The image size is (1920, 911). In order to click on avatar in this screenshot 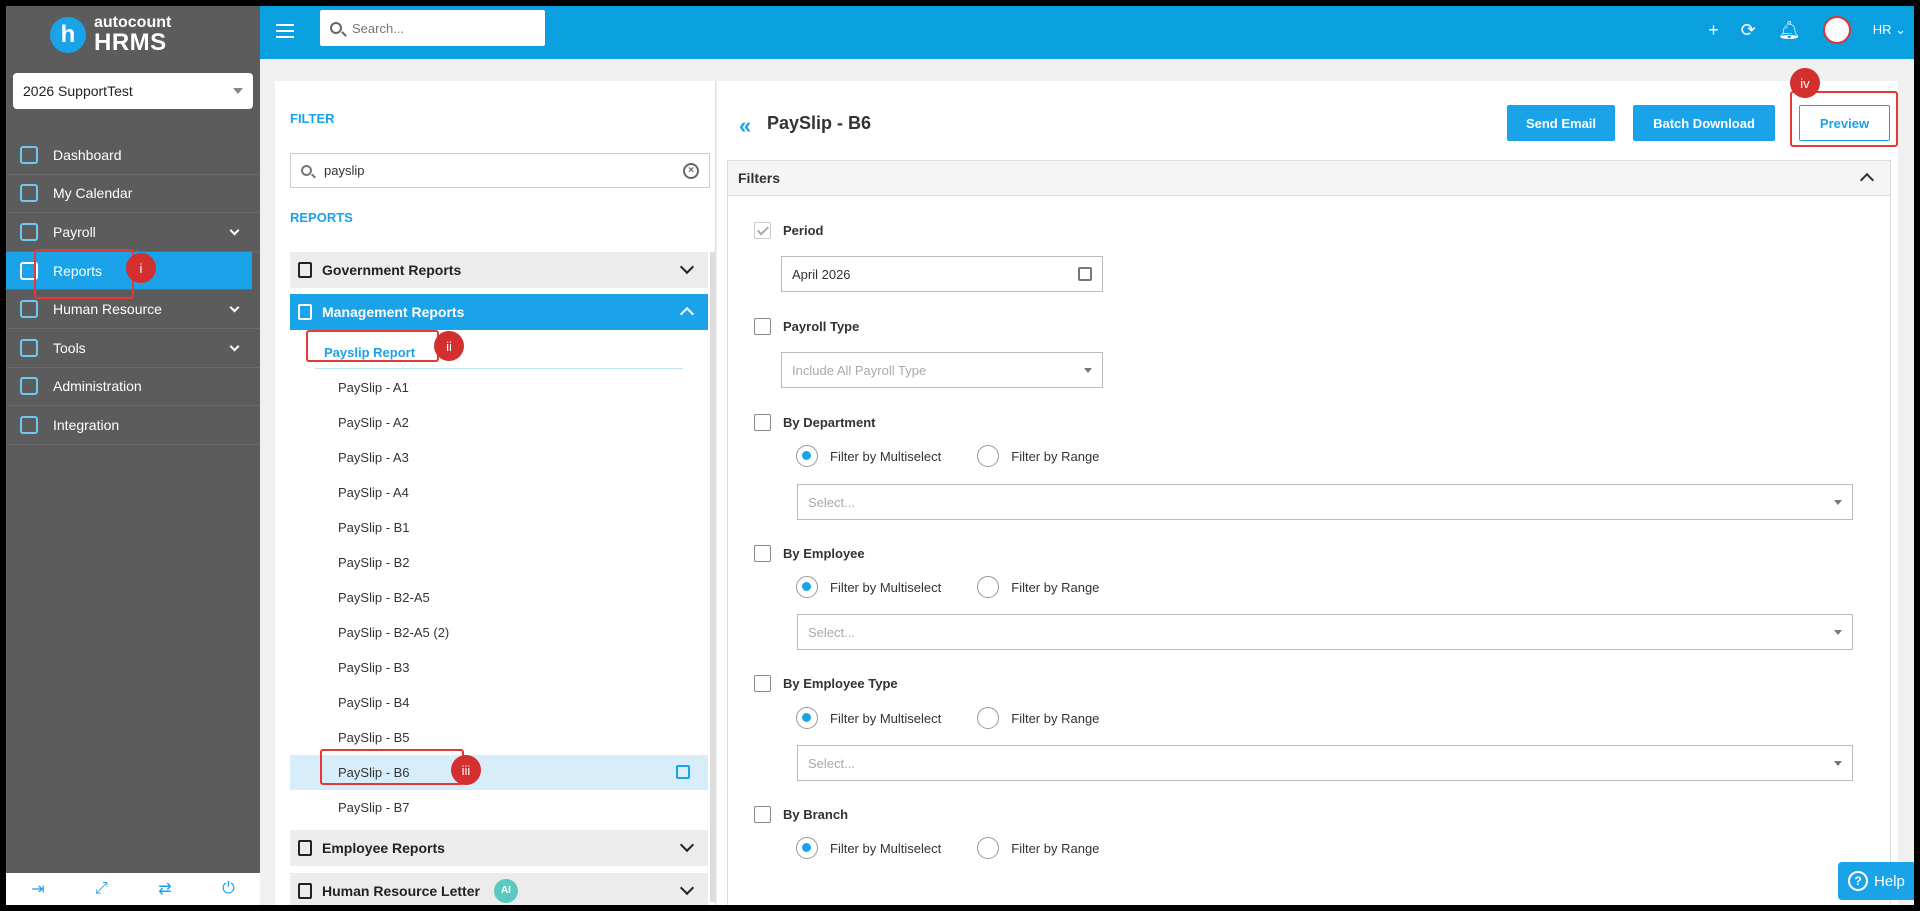, I will do `click(1836, 30)`.